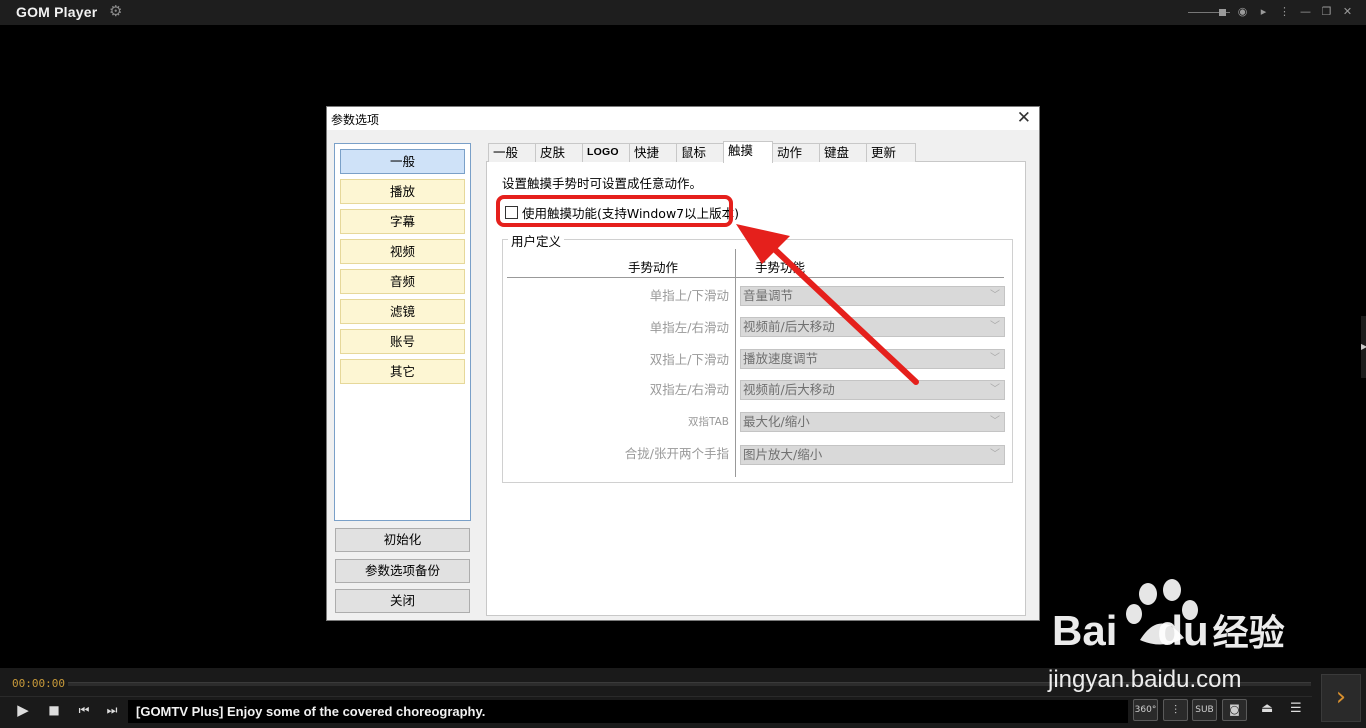  I want to click on play-icon: ▶, so click(23, 710).